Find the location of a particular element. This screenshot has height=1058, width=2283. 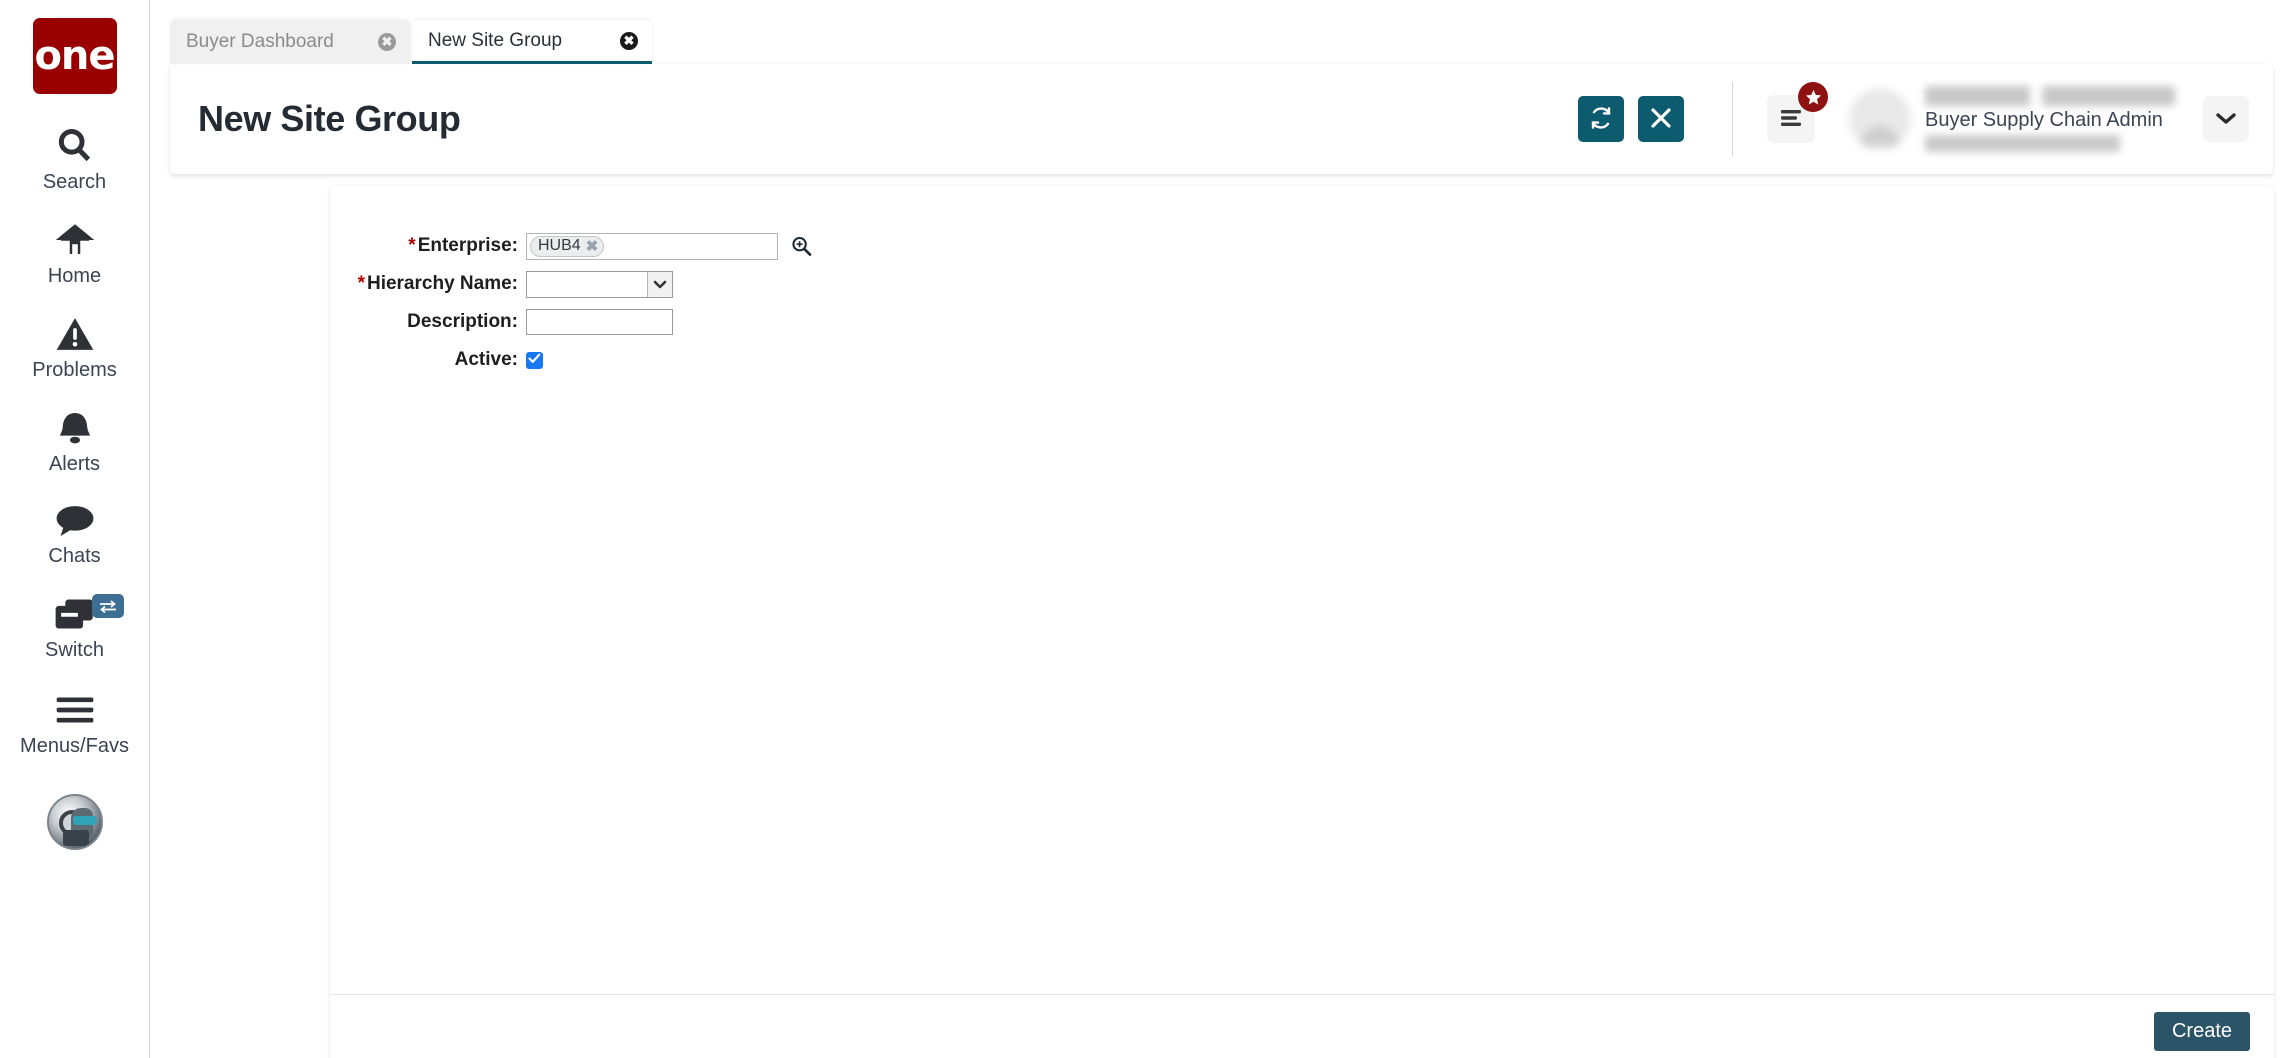

sidebar-item-chats: Chats is located at coordinates (75, 533).